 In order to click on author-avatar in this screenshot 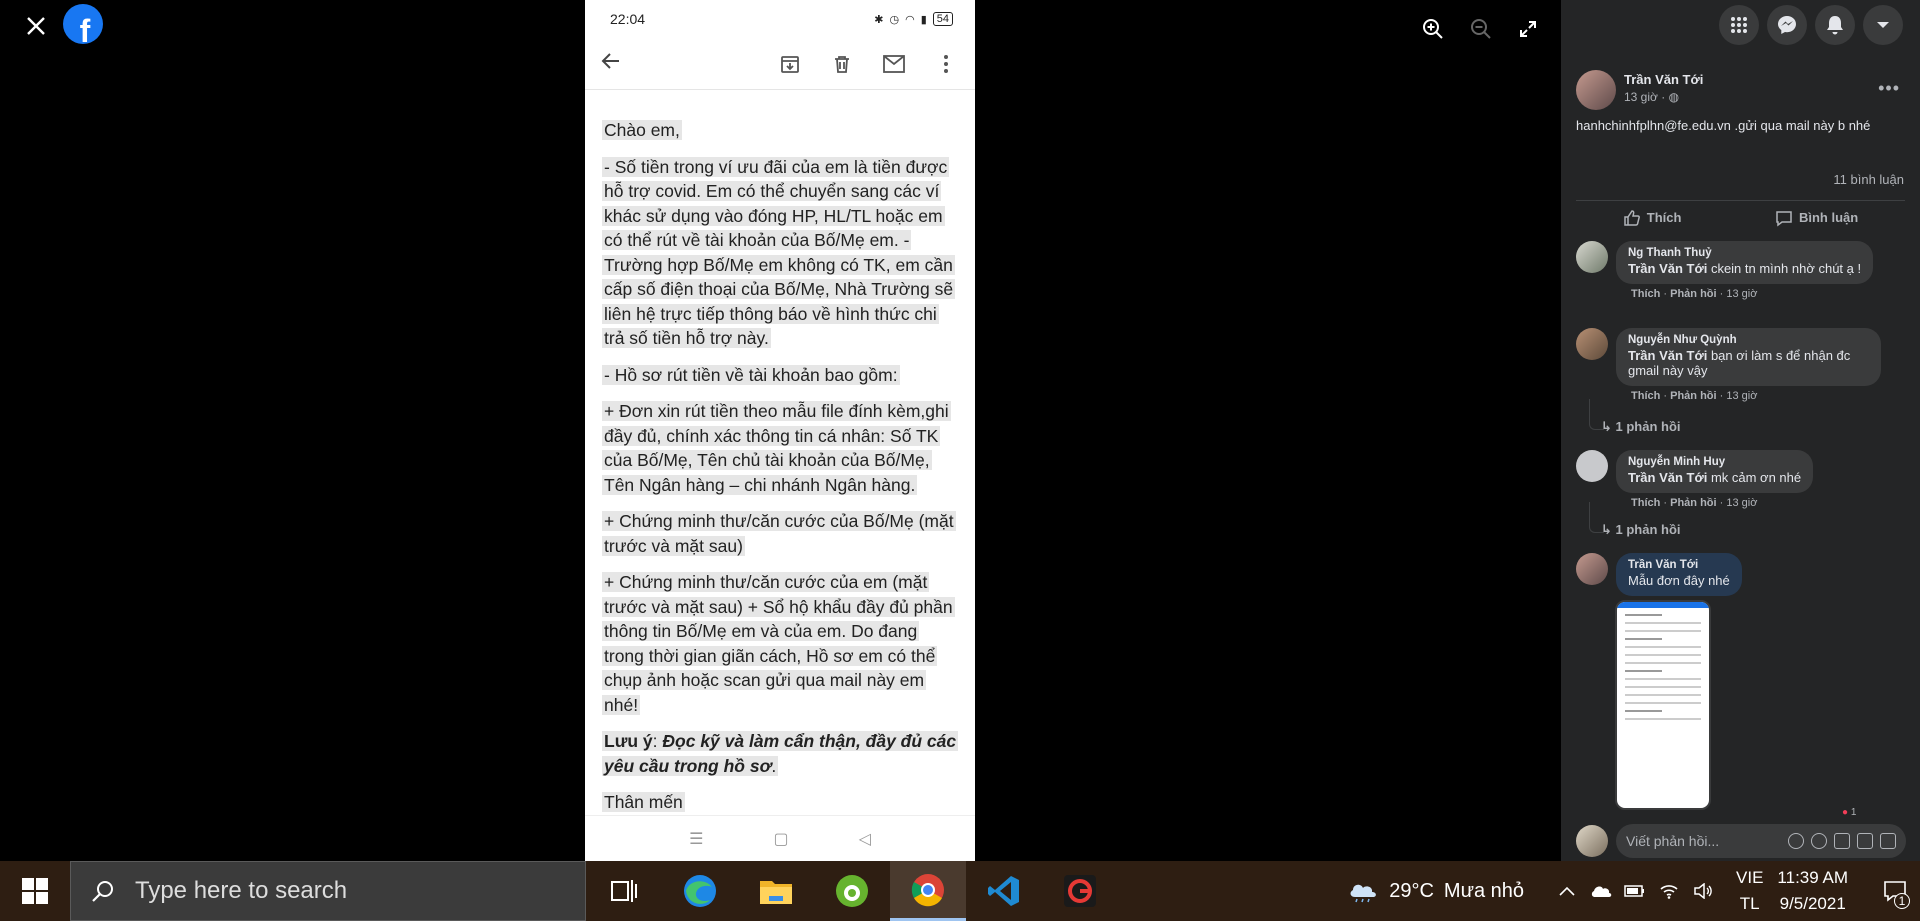, I will do `click(1596, 90)`.